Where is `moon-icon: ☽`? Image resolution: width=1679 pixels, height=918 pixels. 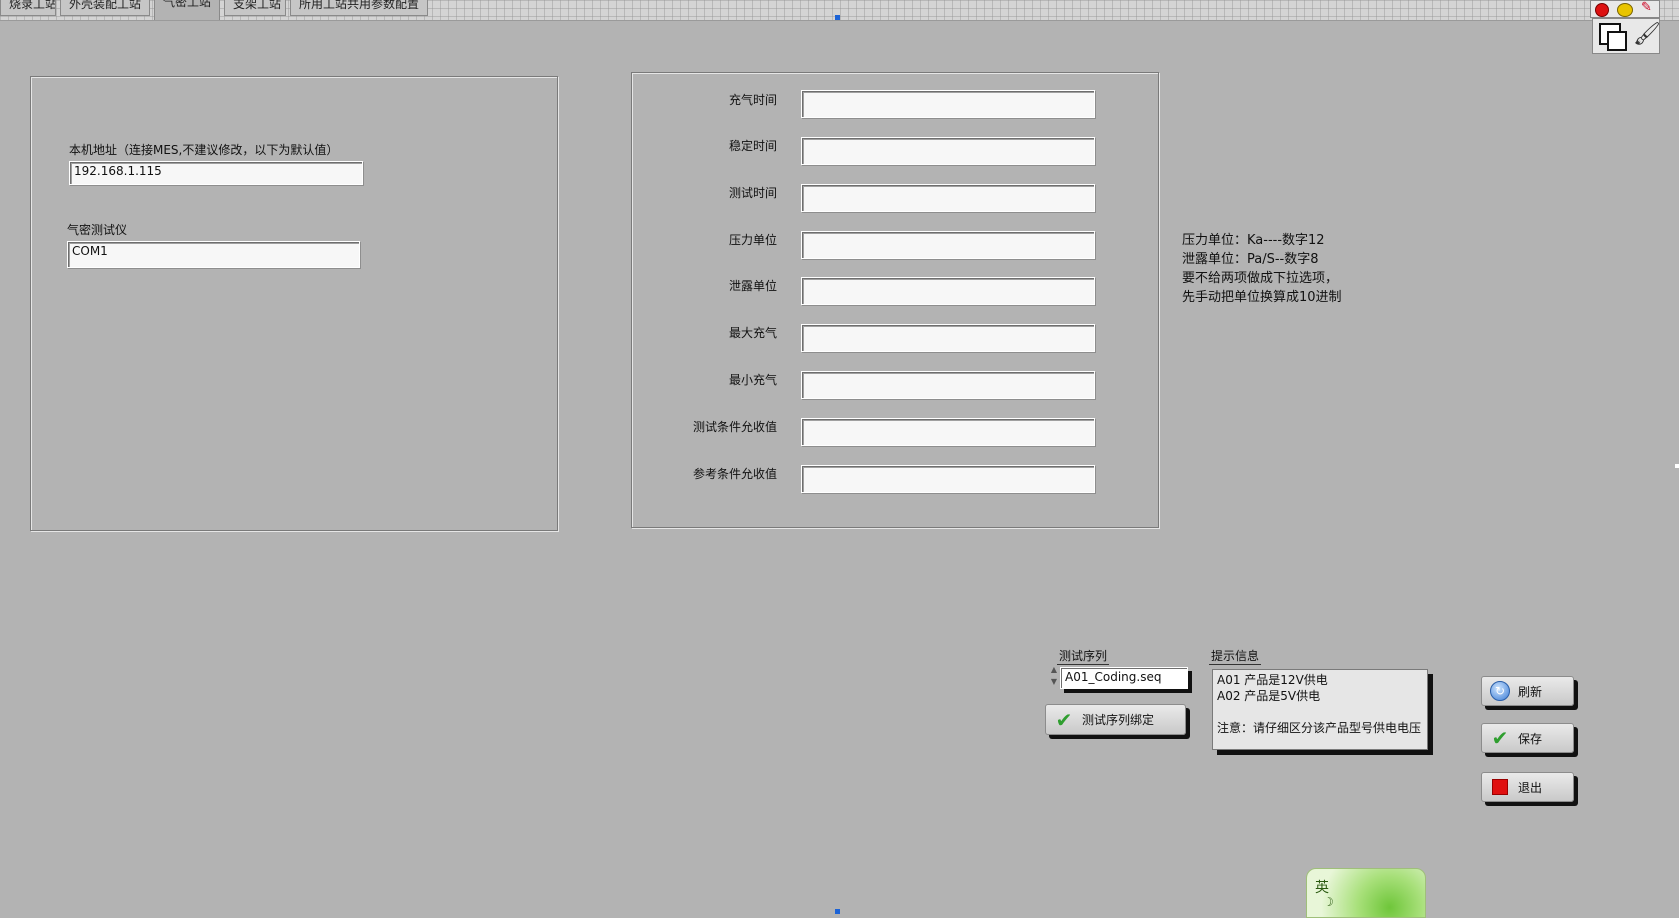 moon-icon: ☽ is located at coordinates (1328, 902).